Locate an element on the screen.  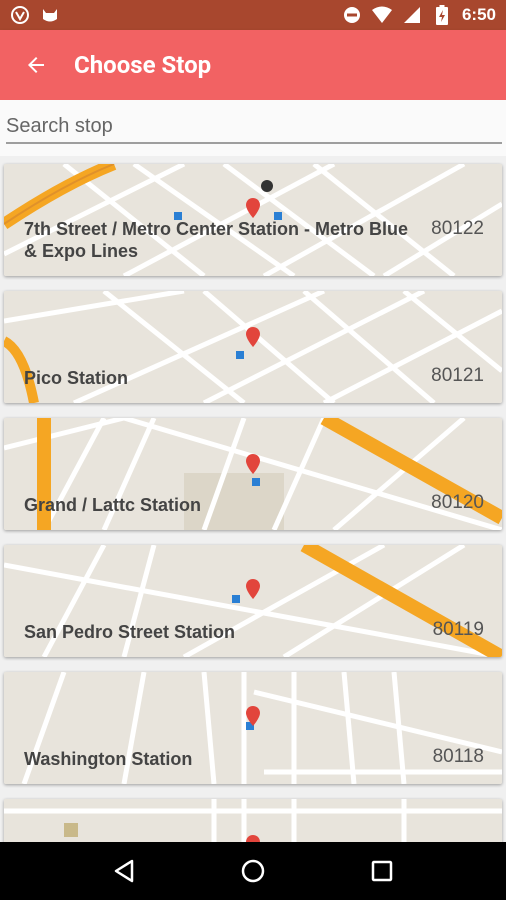
shield-app-icon is located at coordinates (20, 15).